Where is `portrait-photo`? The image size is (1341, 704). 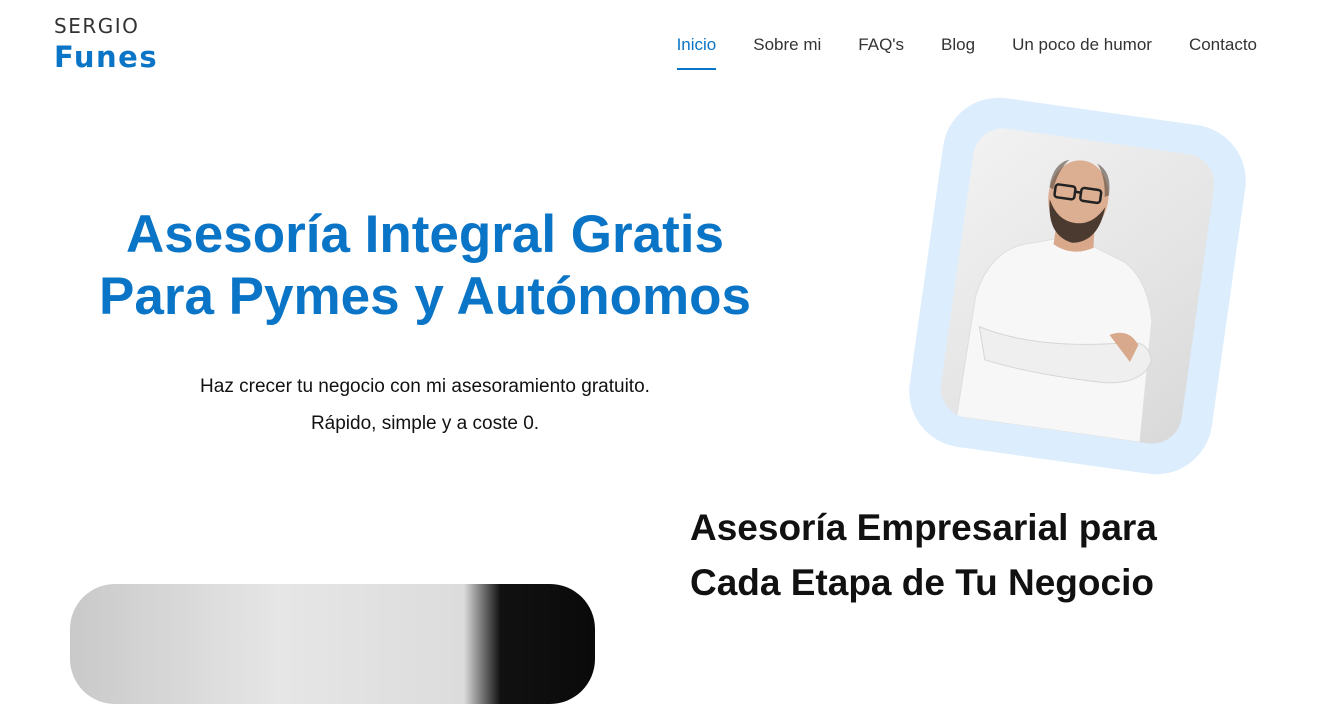
portrait-photo is located at coordinates (1077, 286).